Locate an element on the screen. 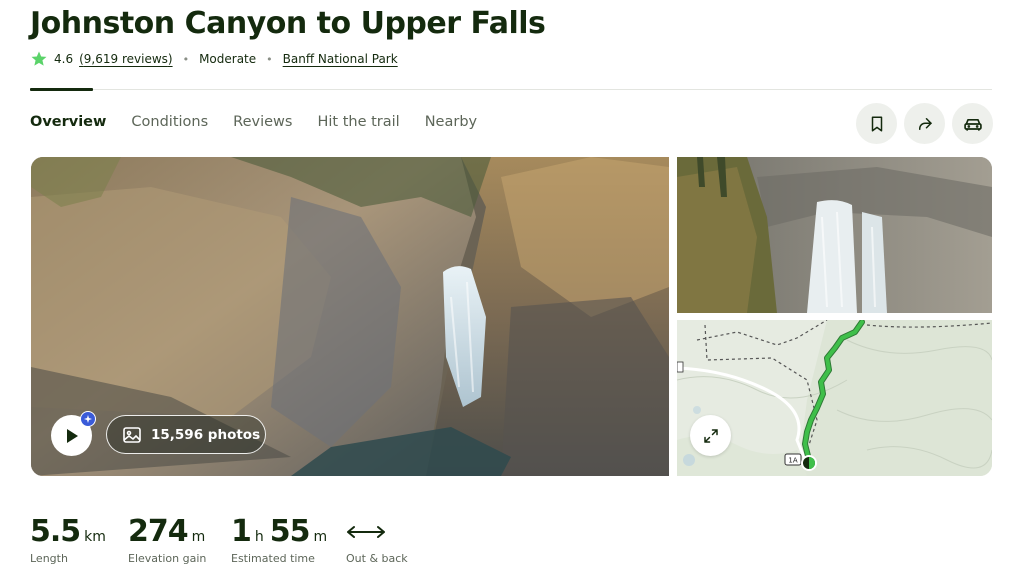 The height and width of the screenshot is (577, 1024). elevation-unit: m is located at coordinates (198, 537).